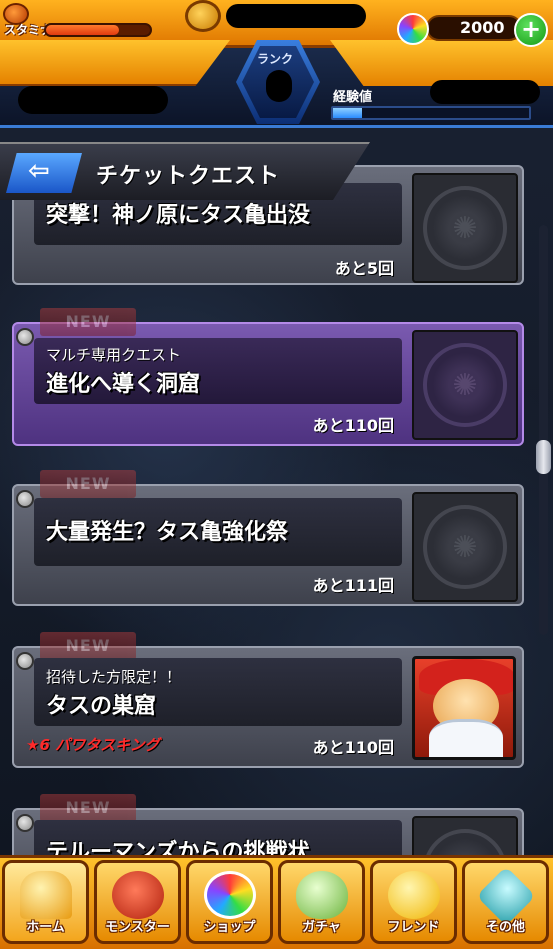 This screenshot has width=553, height=949. What do you see at coordinates (531, 30) in the screenshot?
I see `add-orb-button: +` at bounding box center [531, 30].